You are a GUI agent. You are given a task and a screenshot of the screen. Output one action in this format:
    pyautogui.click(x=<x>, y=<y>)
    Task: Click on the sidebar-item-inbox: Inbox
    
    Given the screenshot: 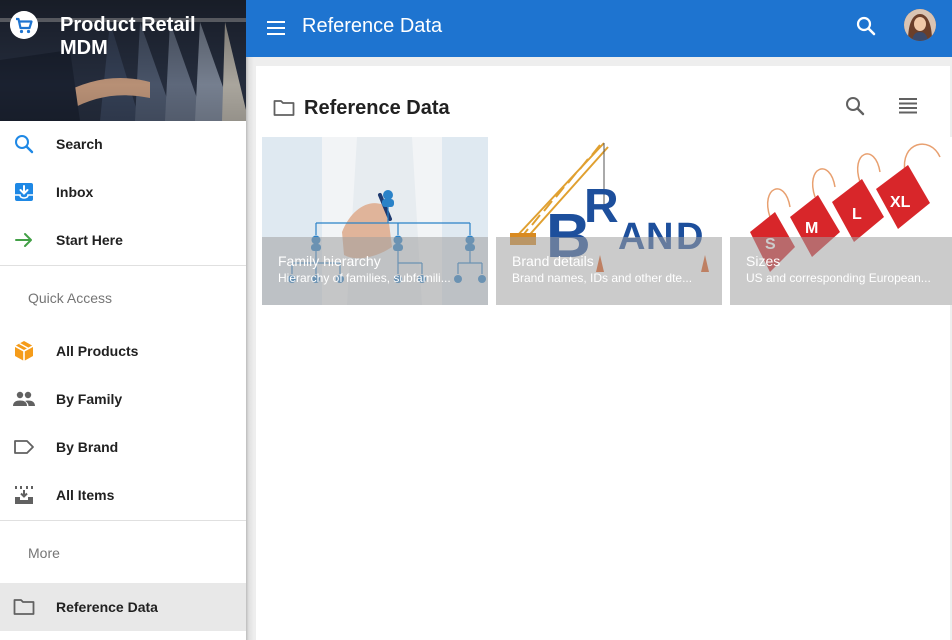 What is the action you would take?
    pyautogui.click(x=123, y=192)
    